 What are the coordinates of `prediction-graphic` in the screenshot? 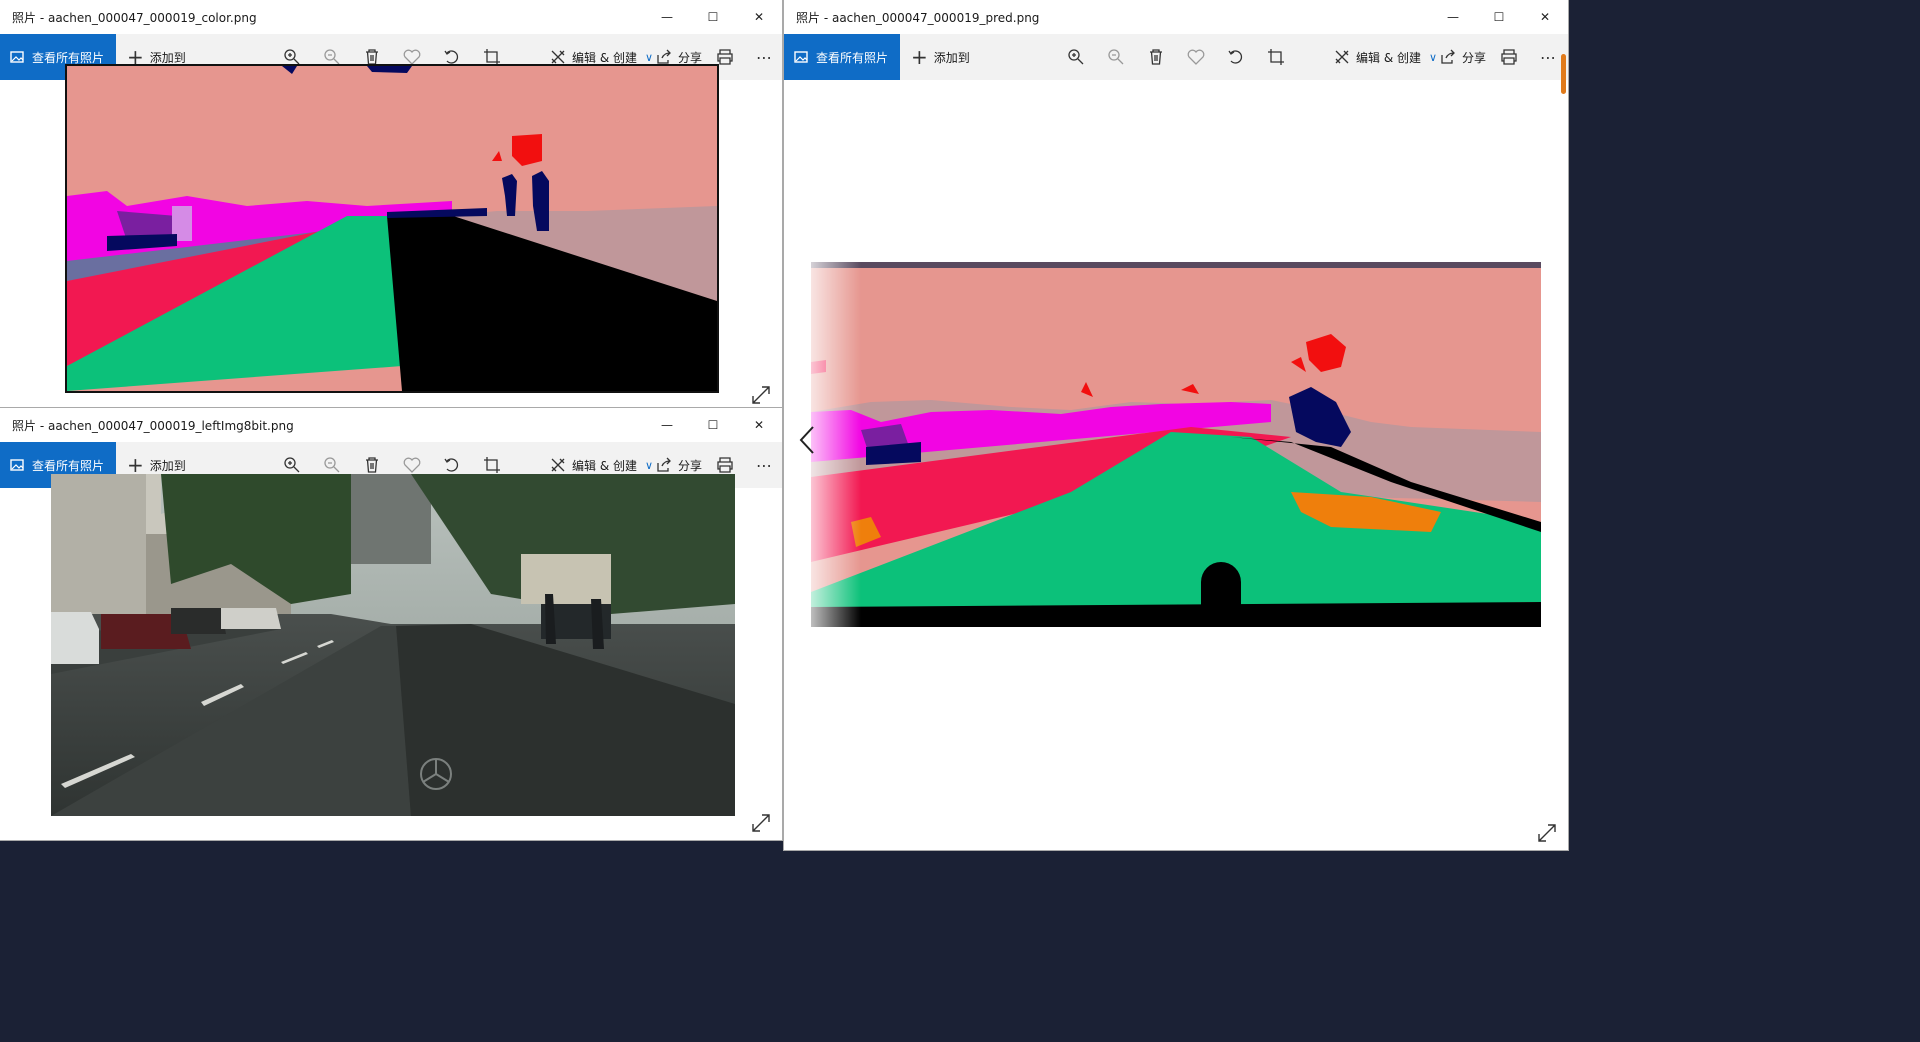 It's located at (1176, 444).